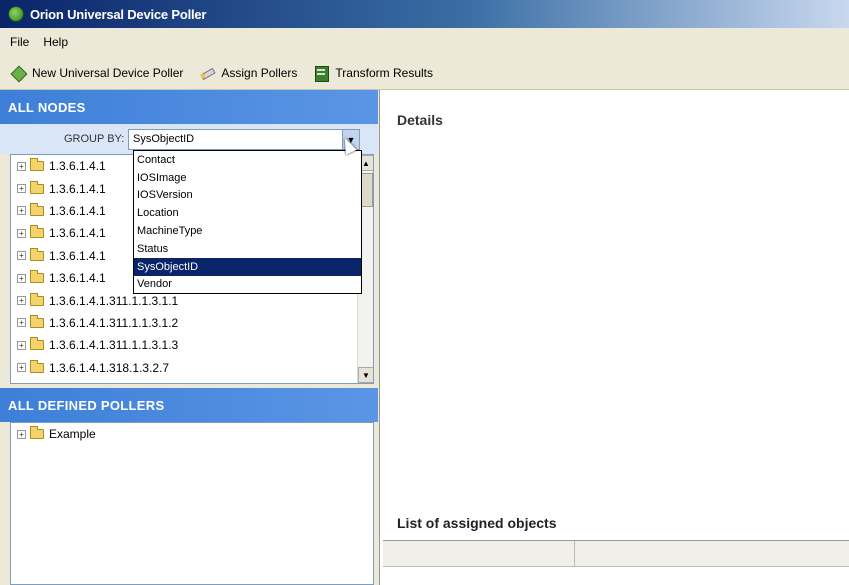 This screenshot has height=585, width=849. I want to click on assign-pollers-button: Assign Pollers, so click(248, 73).